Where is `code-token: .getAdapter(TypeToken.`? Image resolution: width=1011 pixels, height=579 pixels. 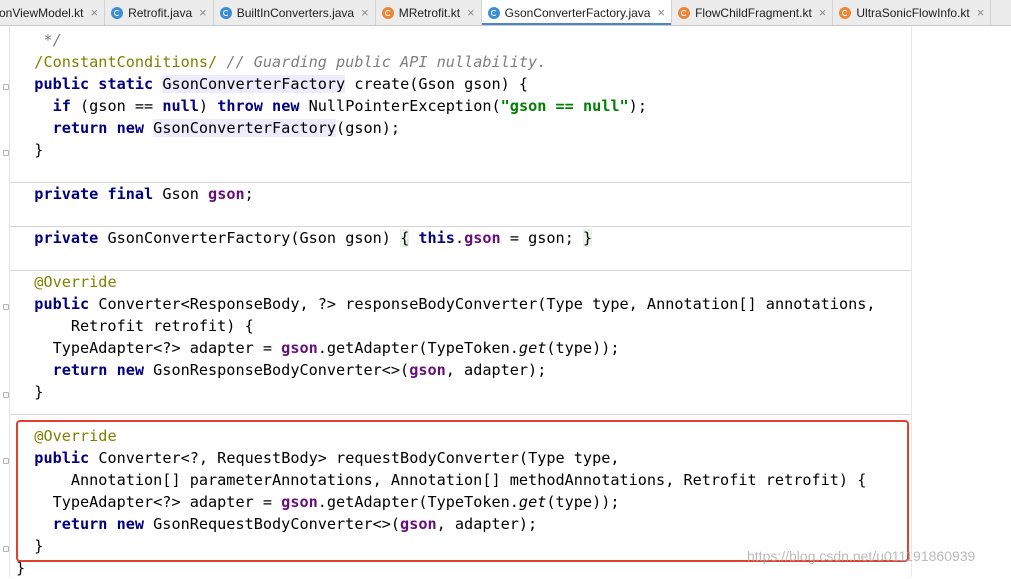 code-token: .getAdapter(TypeToken. is located at coordinates (418, 348).